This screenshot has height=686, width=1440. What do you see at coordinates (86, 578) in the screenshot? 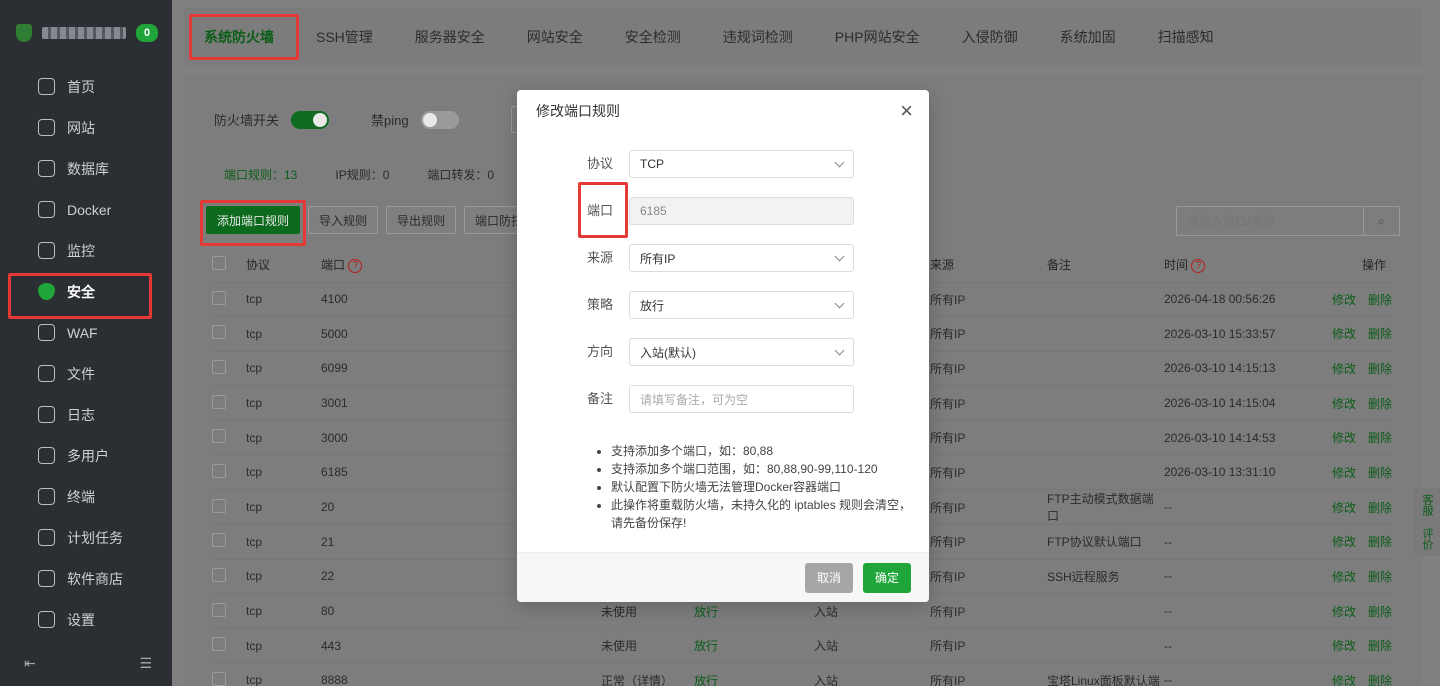
I see `sidebar-item-12: 软件商店` at bounding box center [86, 578].